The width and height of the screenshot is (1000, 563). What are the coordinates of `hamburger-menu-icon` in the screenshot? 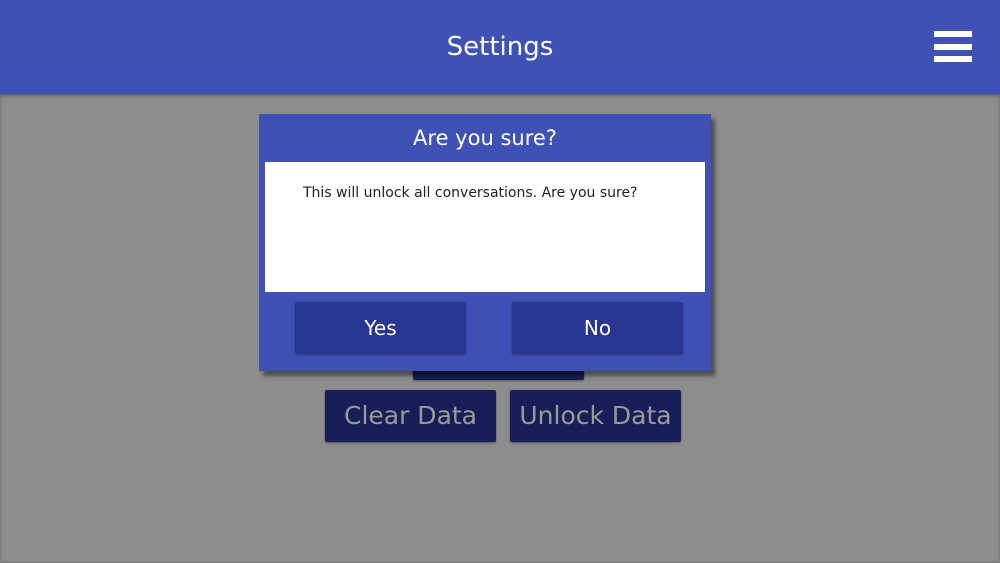 It's located at (953, 47).